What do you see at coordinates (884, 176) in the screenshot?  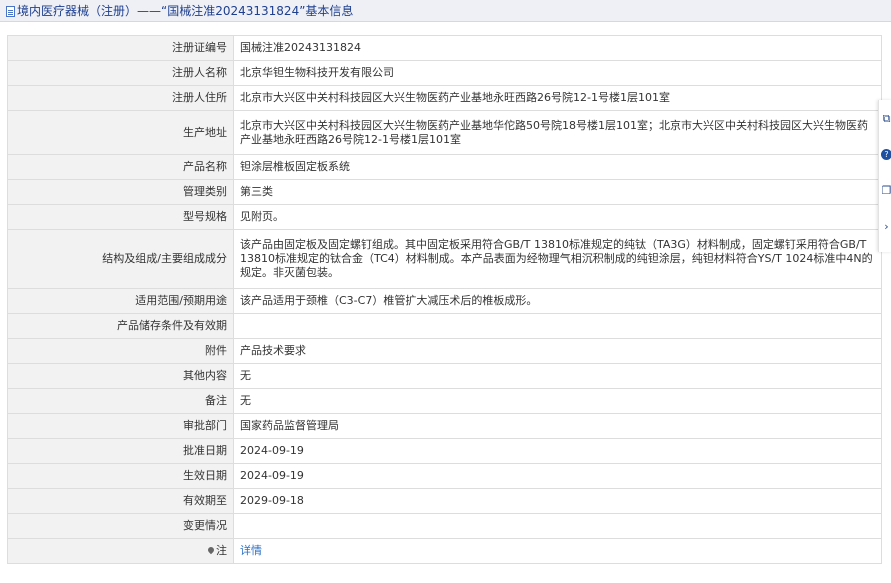 I see `side-toolbar: ⧉ ? ❐ ›` at bounding box center [884, 176].